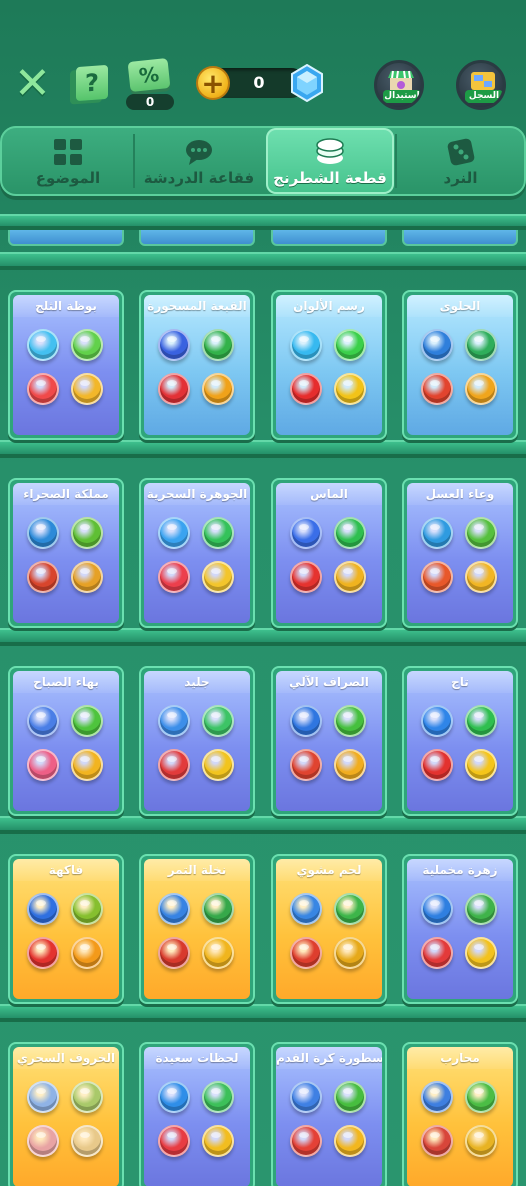 The width and height of the screenshot is (526, 1186). What do you see at coordinates (66, 365) in the screenshot?
I see `piece-card: بوظة الثلج` at bounding box center [66, 365].